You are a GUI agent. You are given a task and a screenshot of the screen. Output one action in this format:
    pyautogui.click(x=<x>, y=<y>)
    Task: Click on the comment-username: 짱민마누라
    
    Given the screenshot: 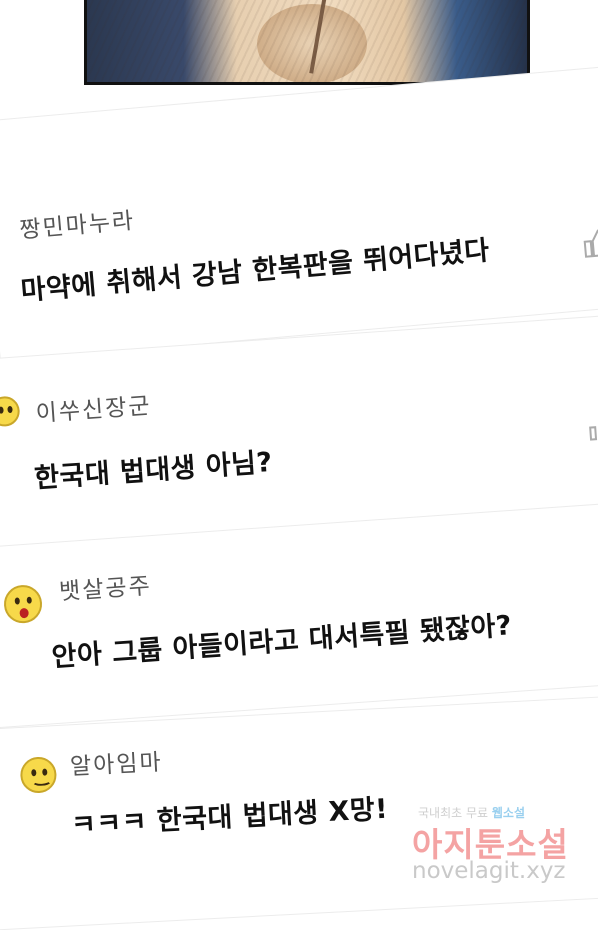 What is the action you would take?
    pyautogui.click(x=77, y=225)
    